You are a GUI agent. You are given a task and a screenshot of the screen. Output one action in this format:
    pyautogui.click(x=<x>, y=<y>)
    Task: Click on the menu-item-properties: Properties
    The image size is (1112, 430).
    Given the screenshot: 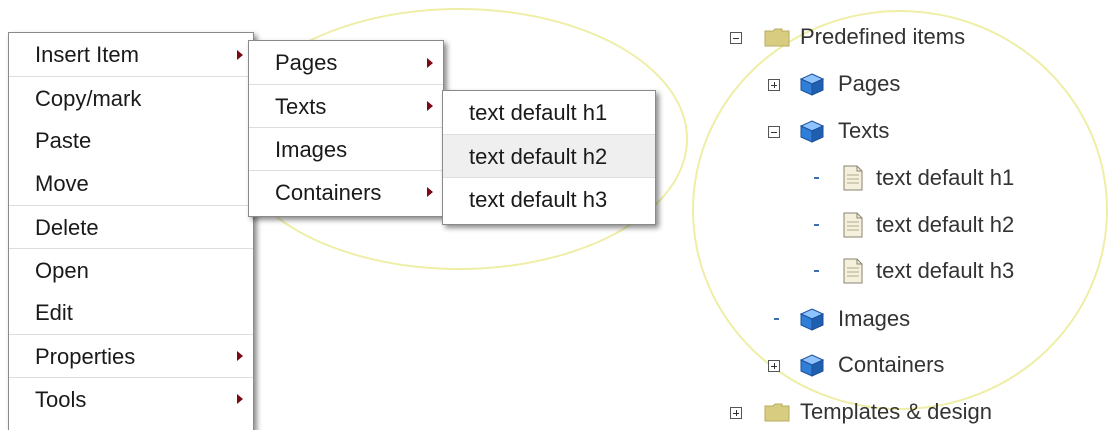 What is the action you would take?
    pyautogui.click(x=131, y=355)
    